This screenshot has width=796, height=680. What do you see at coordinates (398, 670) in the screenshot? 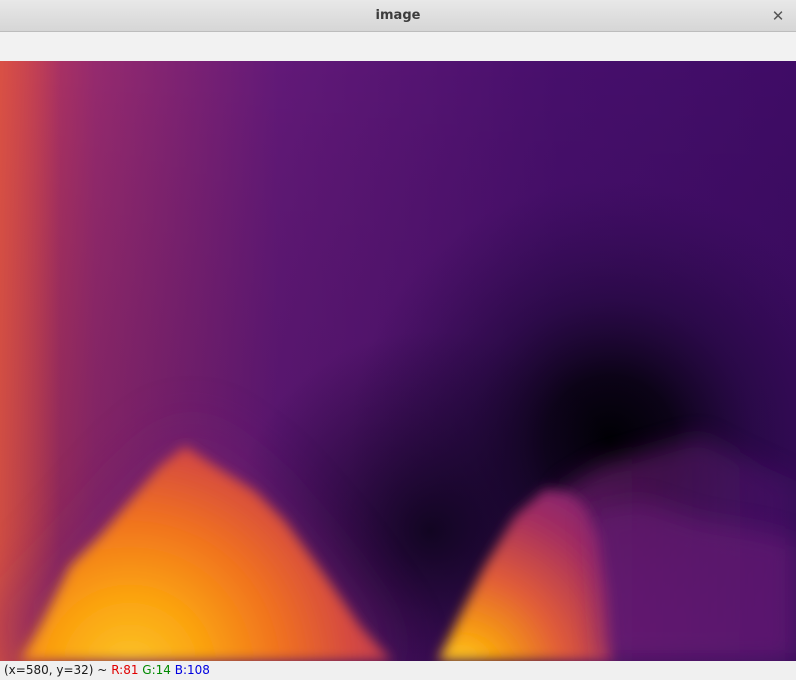
I see `status-bar: (x=580, y=32) ~ R:81 G:14 B:108` at bounding box center [398, 670].